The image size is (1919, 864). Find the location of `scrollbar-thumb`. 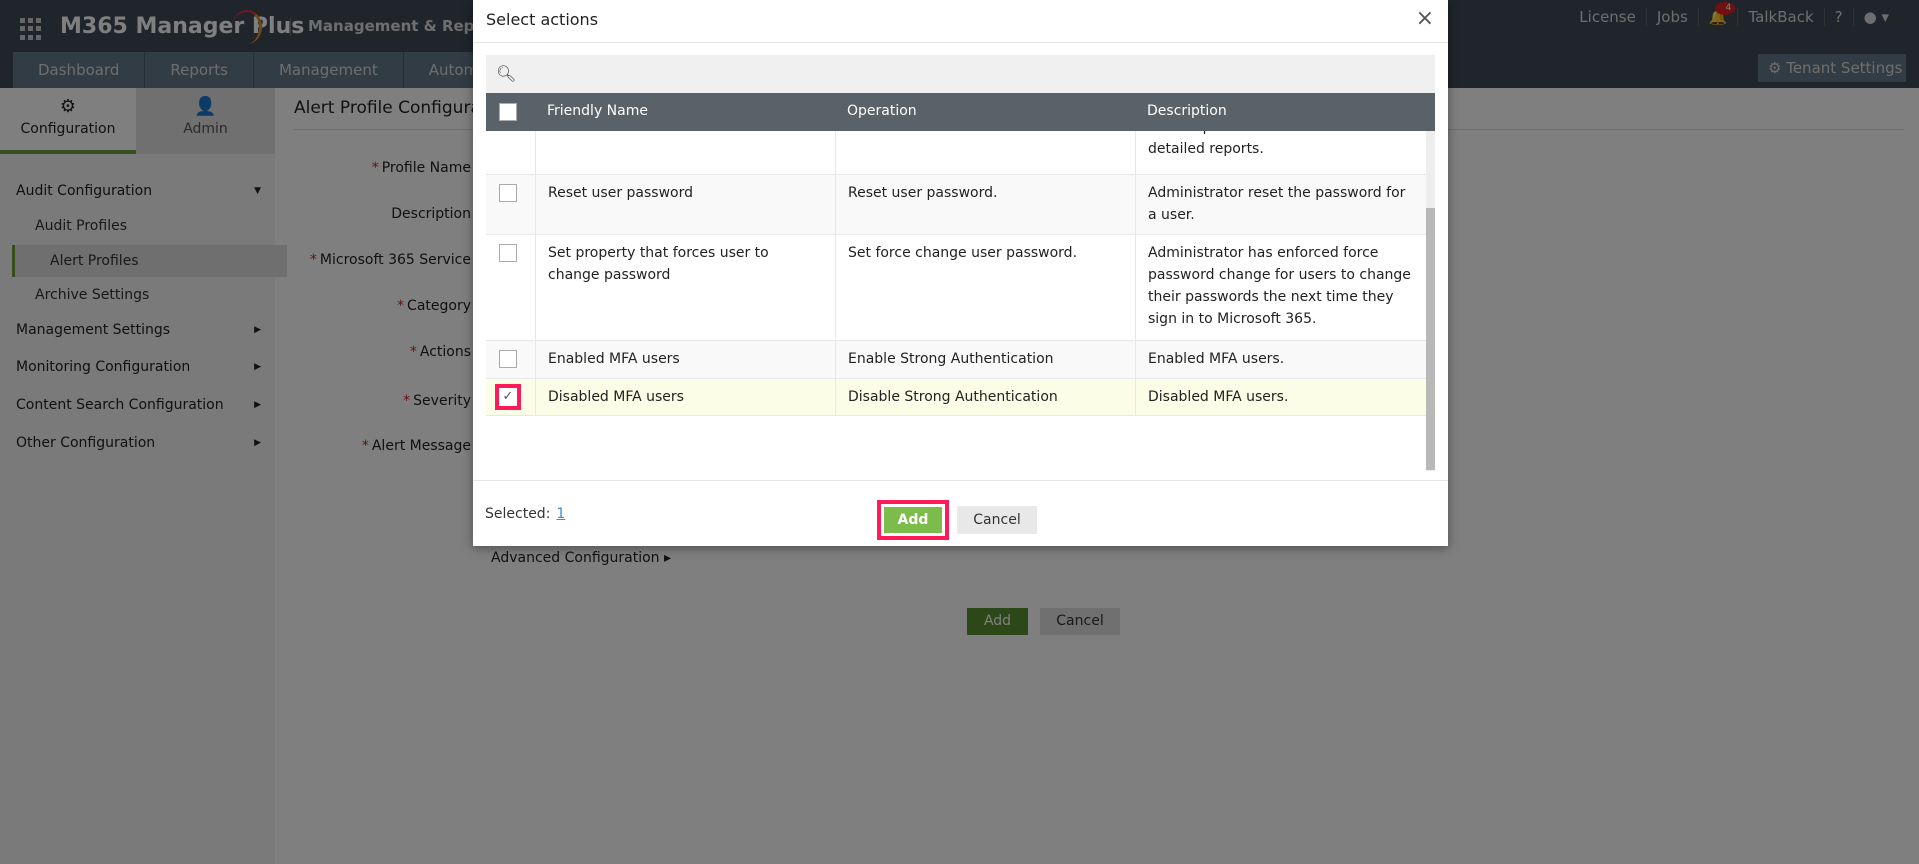

scrollbar-thumb is located at coordinates (1430, 339).